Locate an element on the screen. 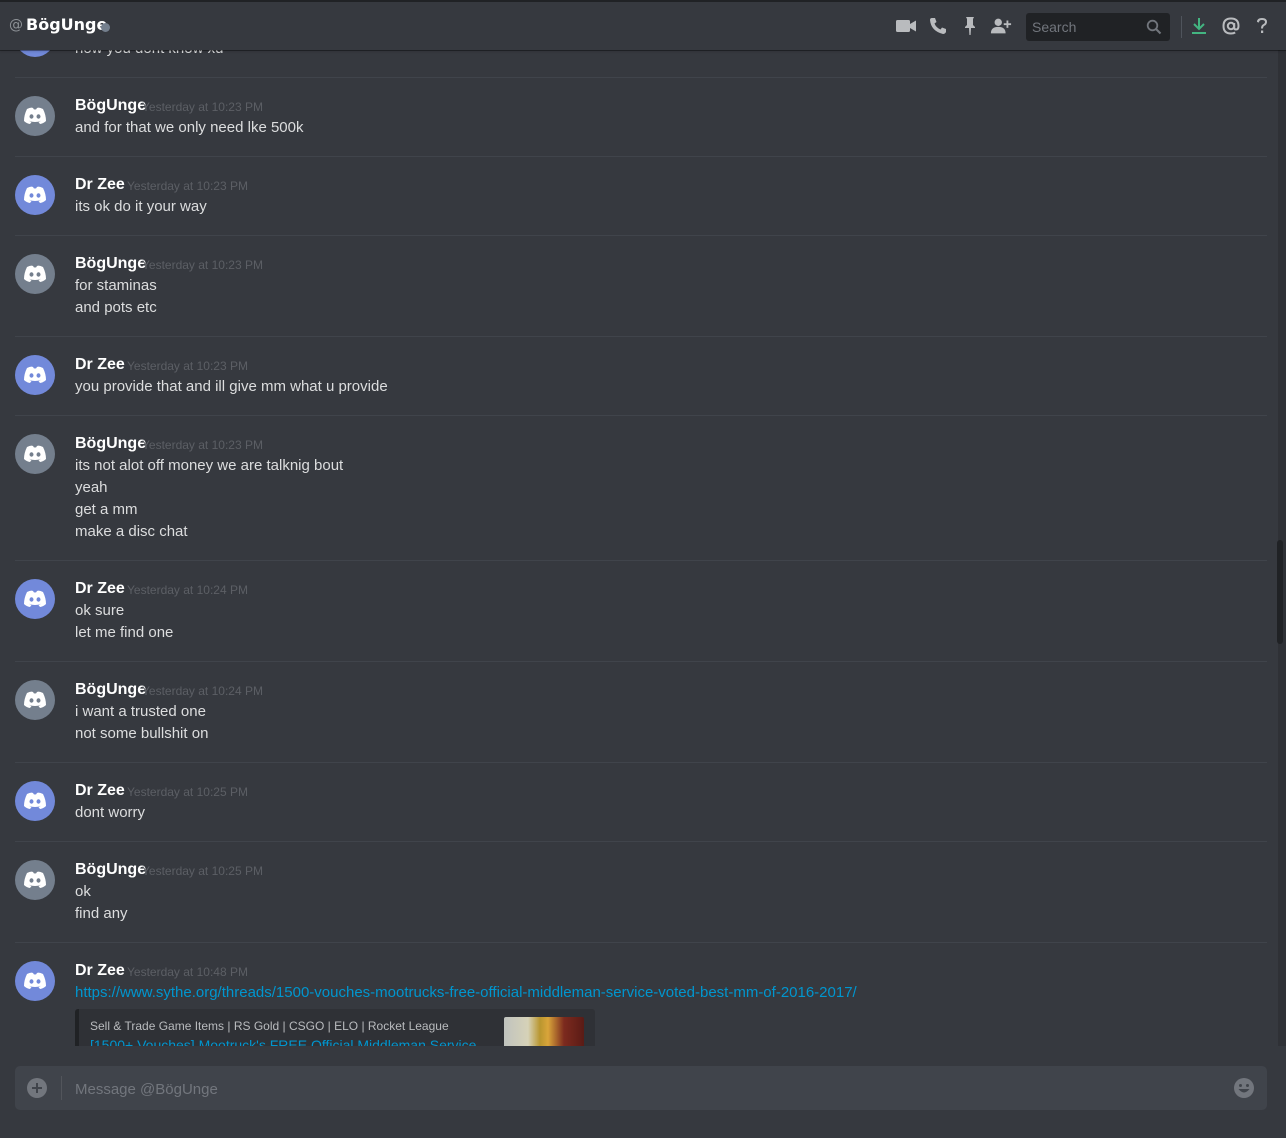 This screenshot has height=1138, width=1286. search-input is located at coordinates (1085, 27).